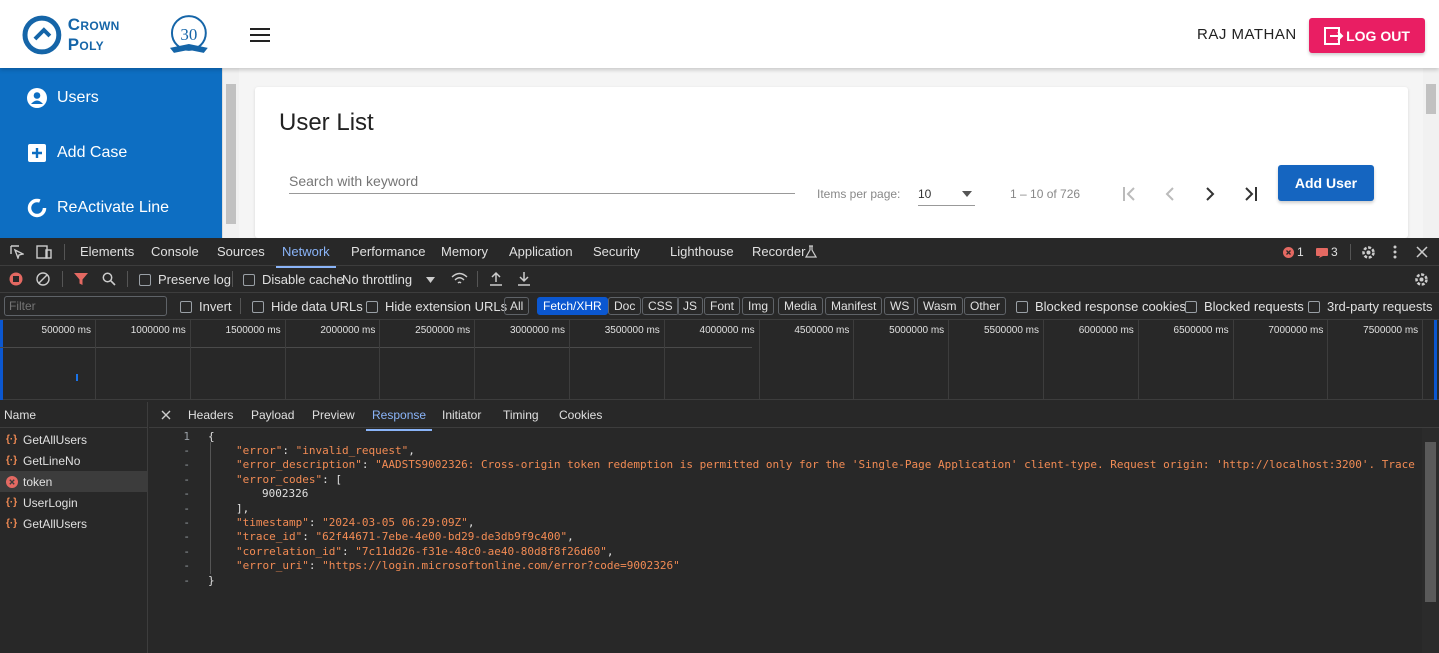  What do you see at coordinates (113, 207) in the screenshot?
I see `sidebar-item-label: ReActivate Line` at bounding box center [113, 207].